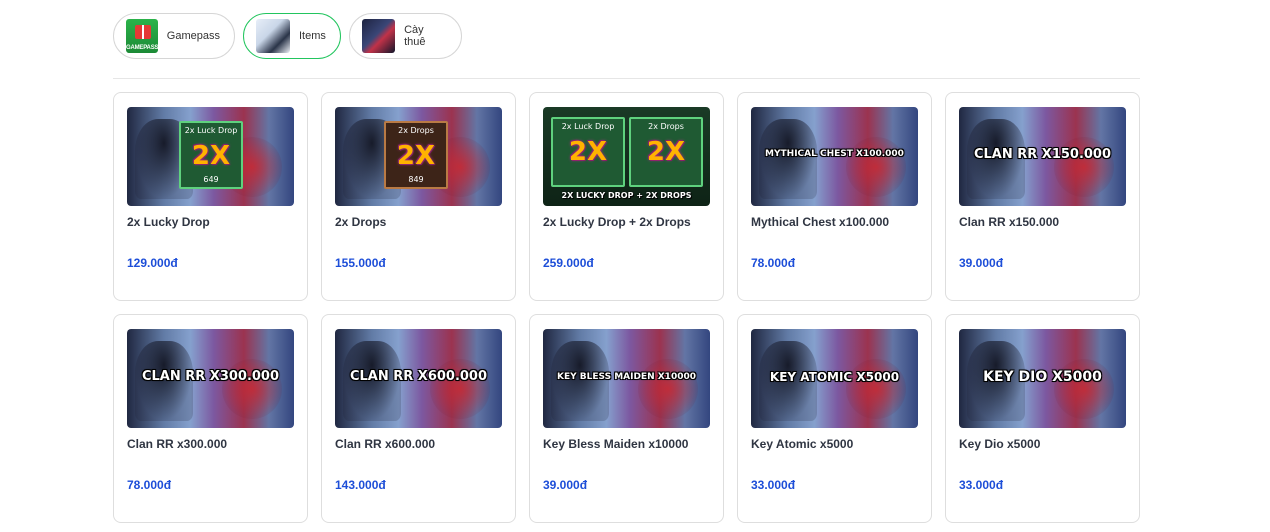  I want to click on product-image: KEY DIO X5000, so click(1042, 378).